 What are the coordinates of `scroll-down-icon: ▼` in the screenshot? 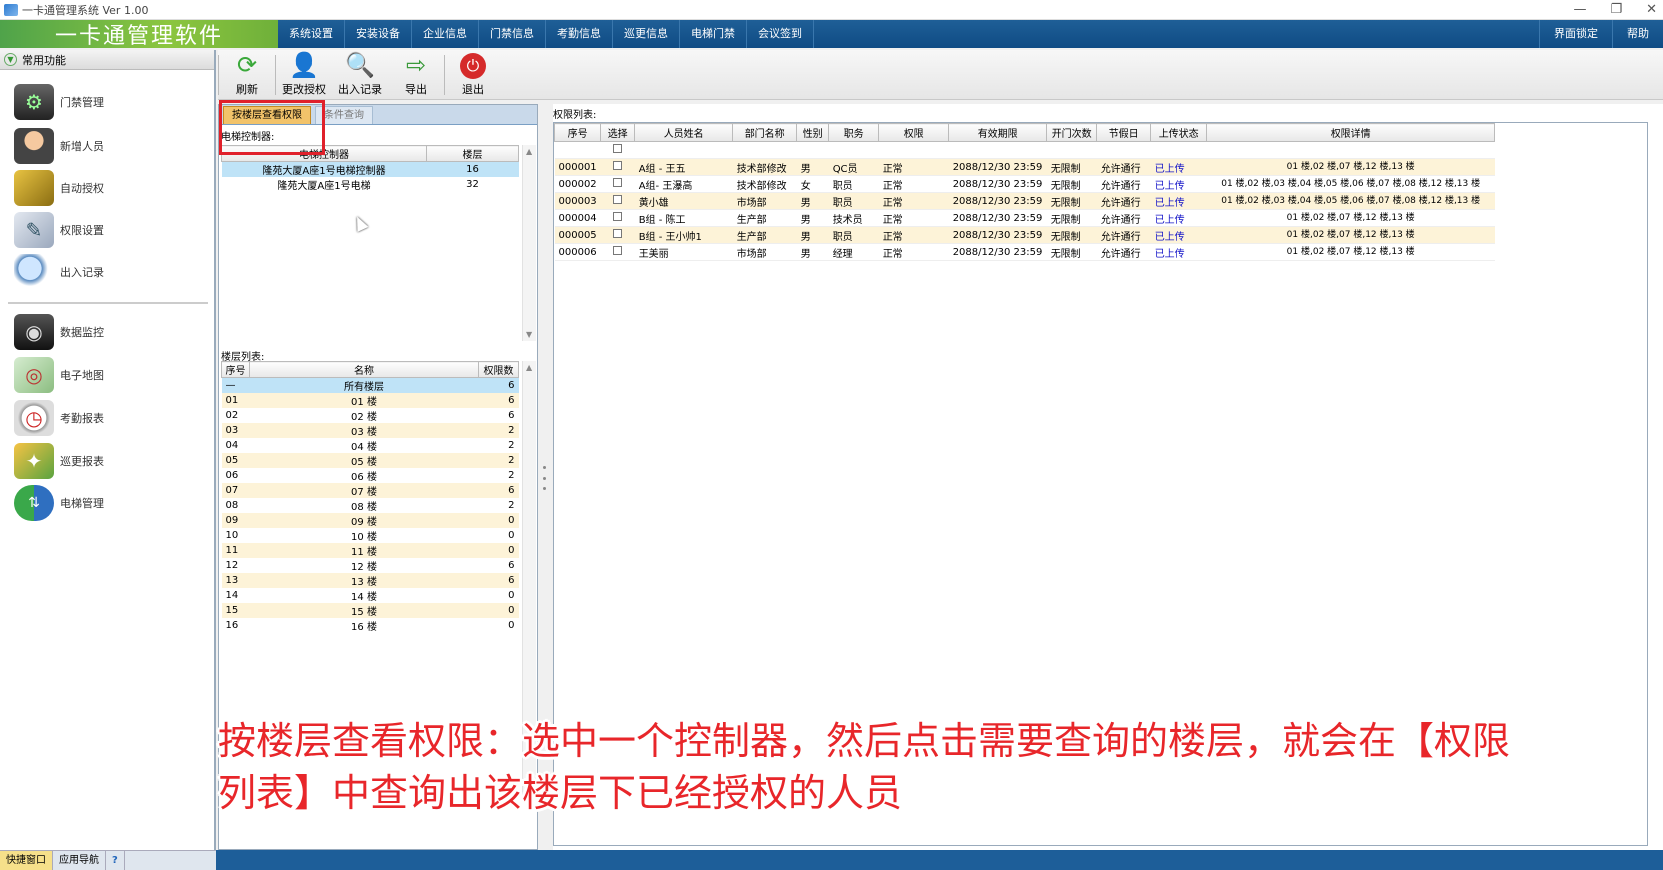 It's located at (529, 334).